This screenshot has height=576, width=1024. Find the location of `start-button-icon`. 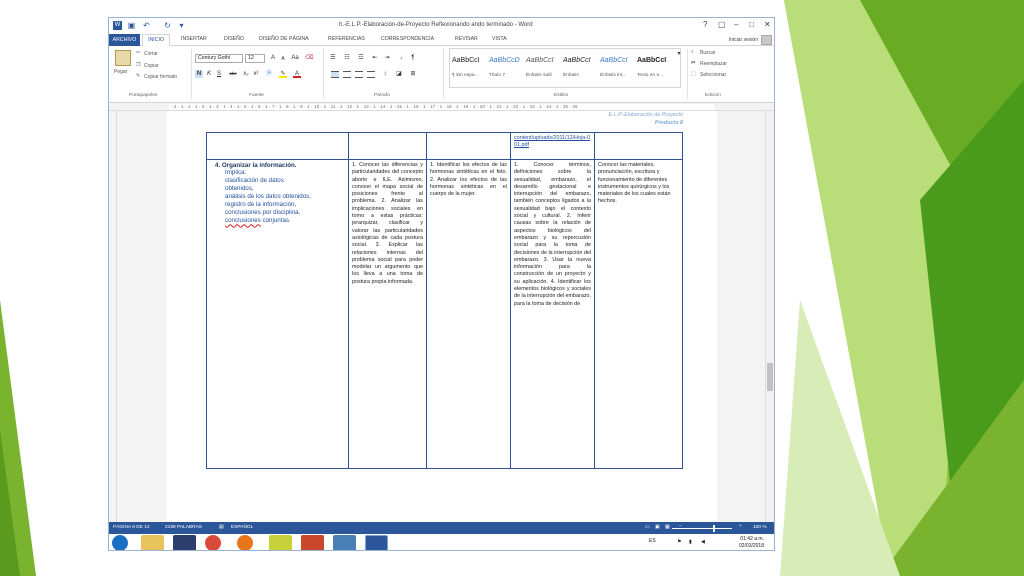

start-button-icon is located at coordinates (120, 542).